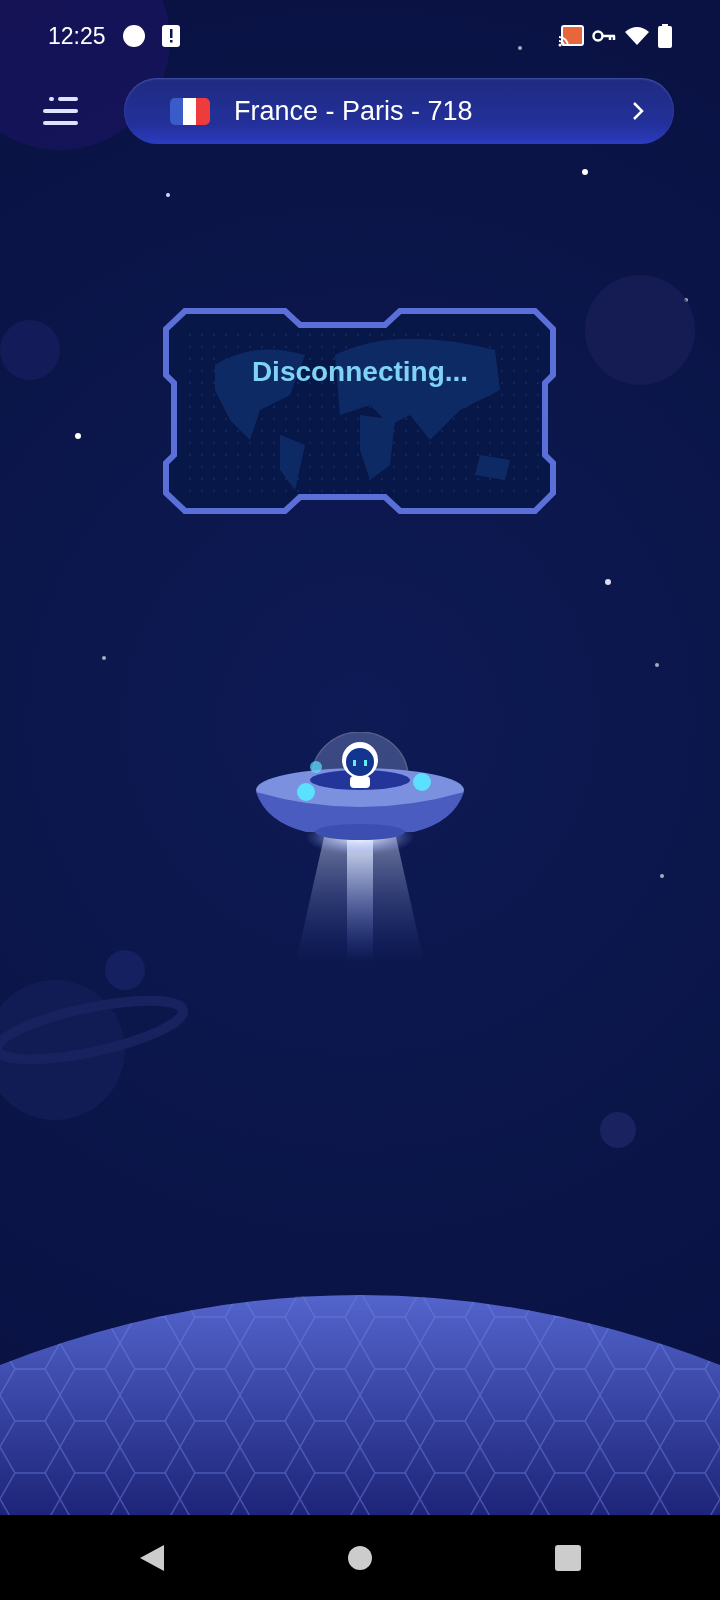 The image size is (720, 1600). I want to click on server-selector: France - Paris - 718, so click(399, 111).